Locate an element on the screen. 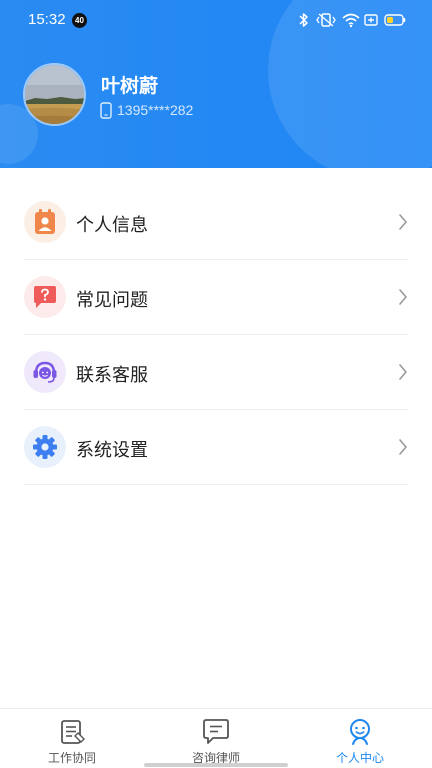 The width and height of the screenshot is (432, 768). vibrate-icon is located at coordinates (326, 20).